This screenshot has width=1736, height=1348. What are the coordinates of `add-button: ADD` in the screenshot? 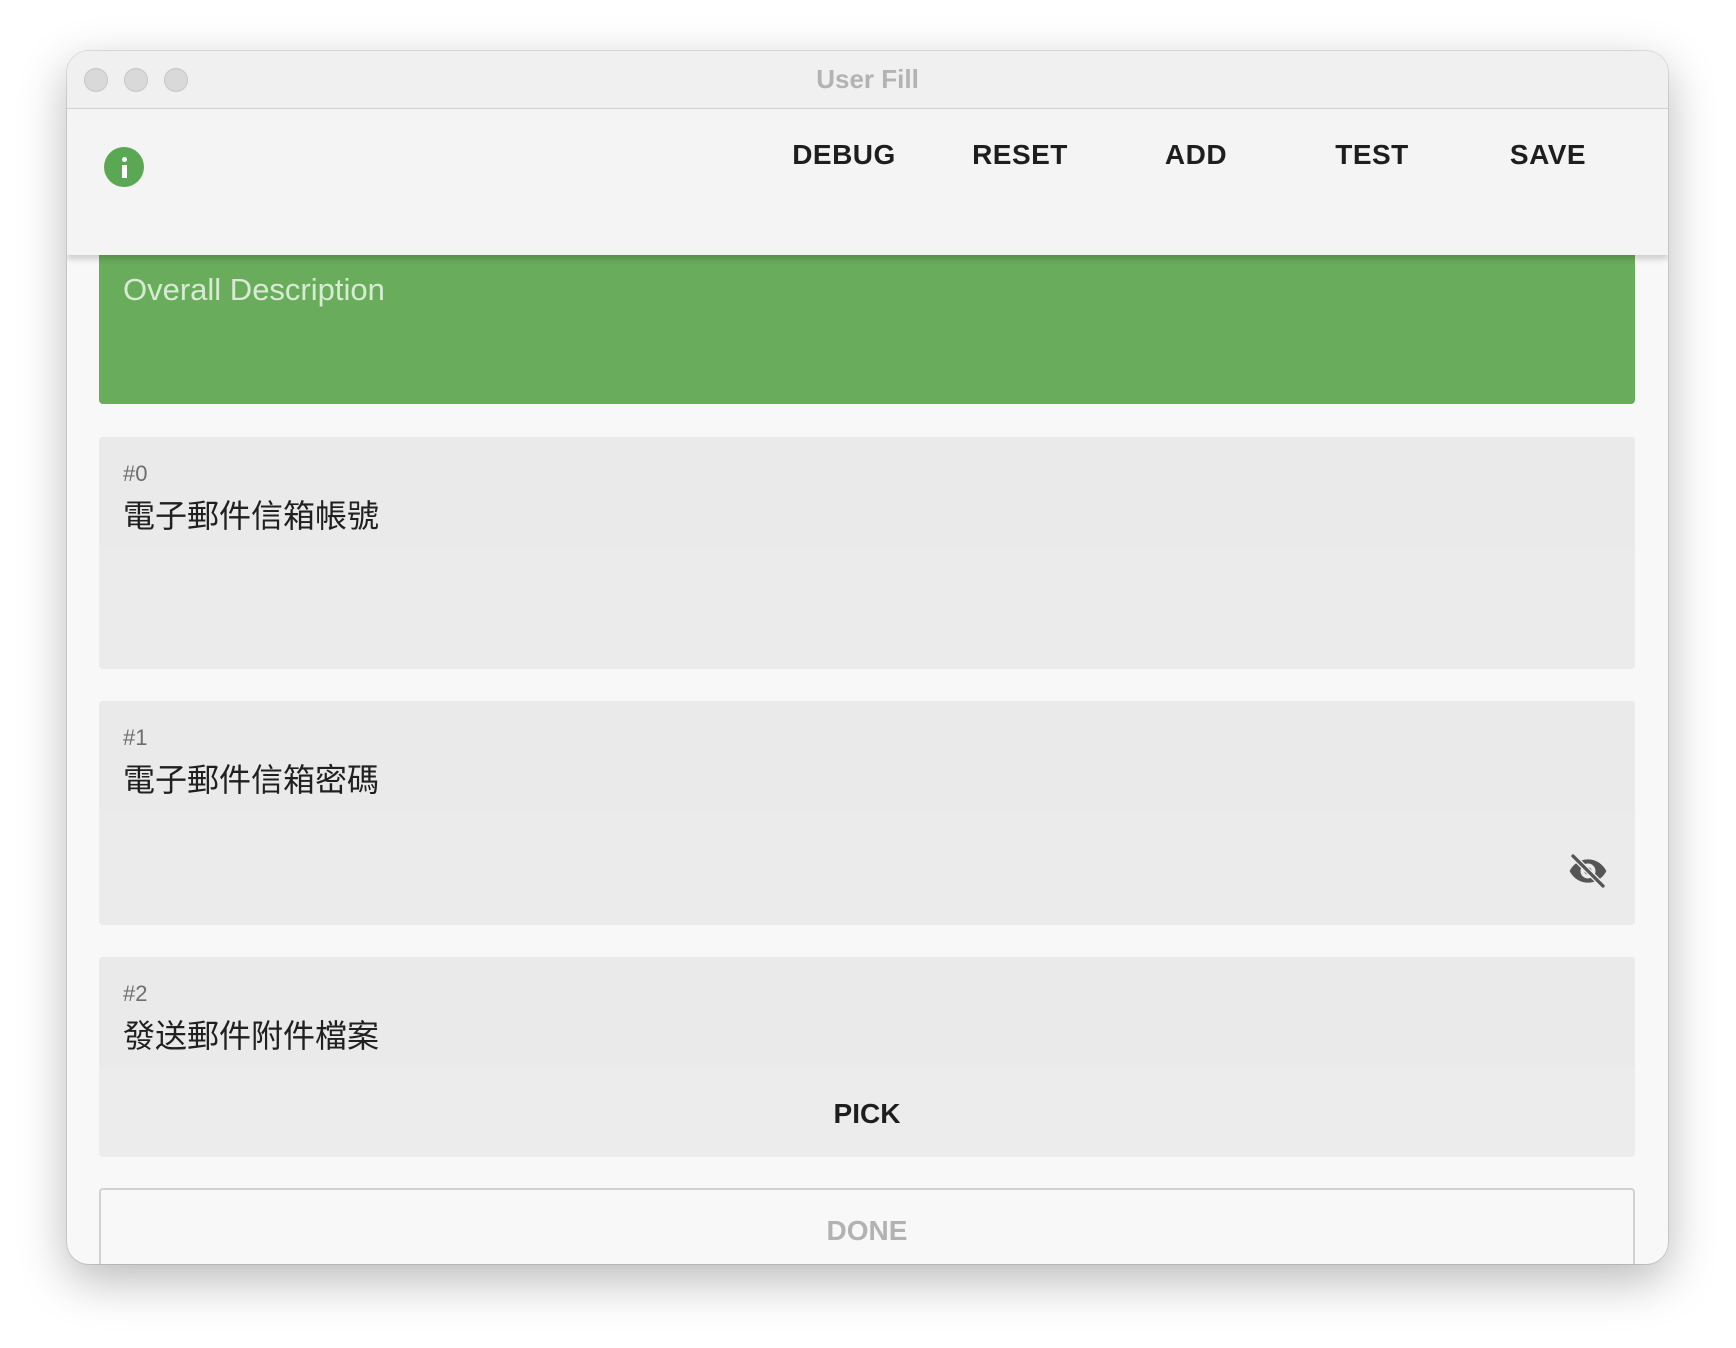 It's located at (1196, 155).